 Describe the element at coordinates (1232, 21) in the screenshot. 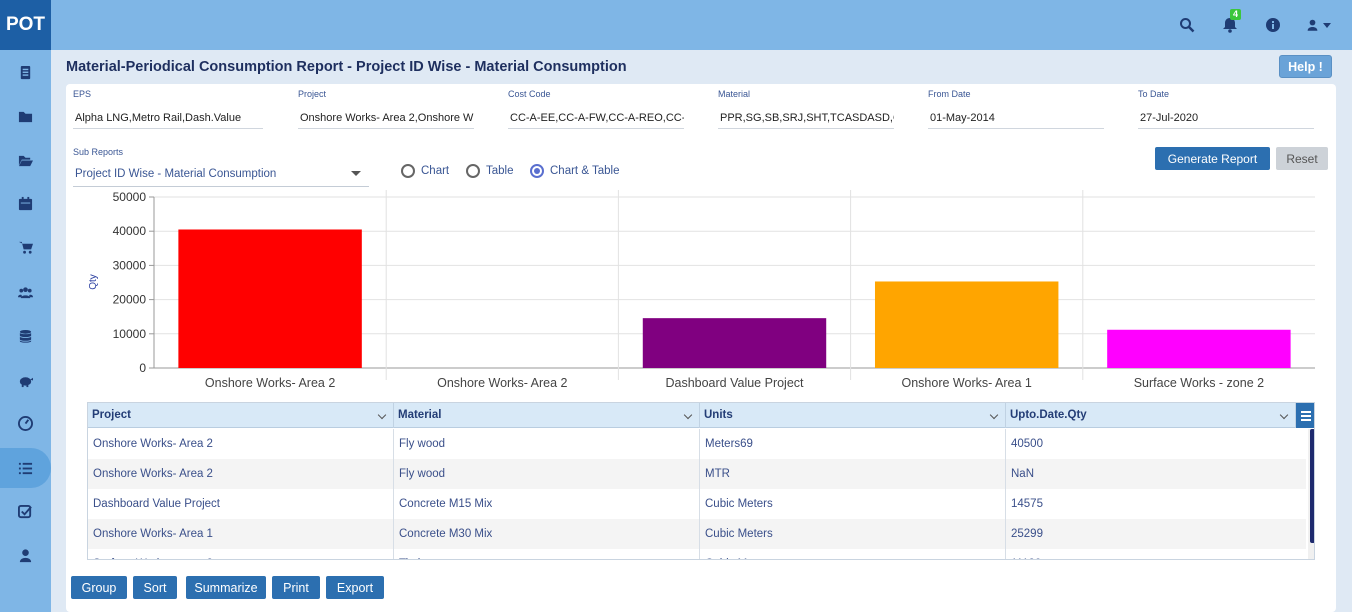

I see `notifications-button: 4` at that location.